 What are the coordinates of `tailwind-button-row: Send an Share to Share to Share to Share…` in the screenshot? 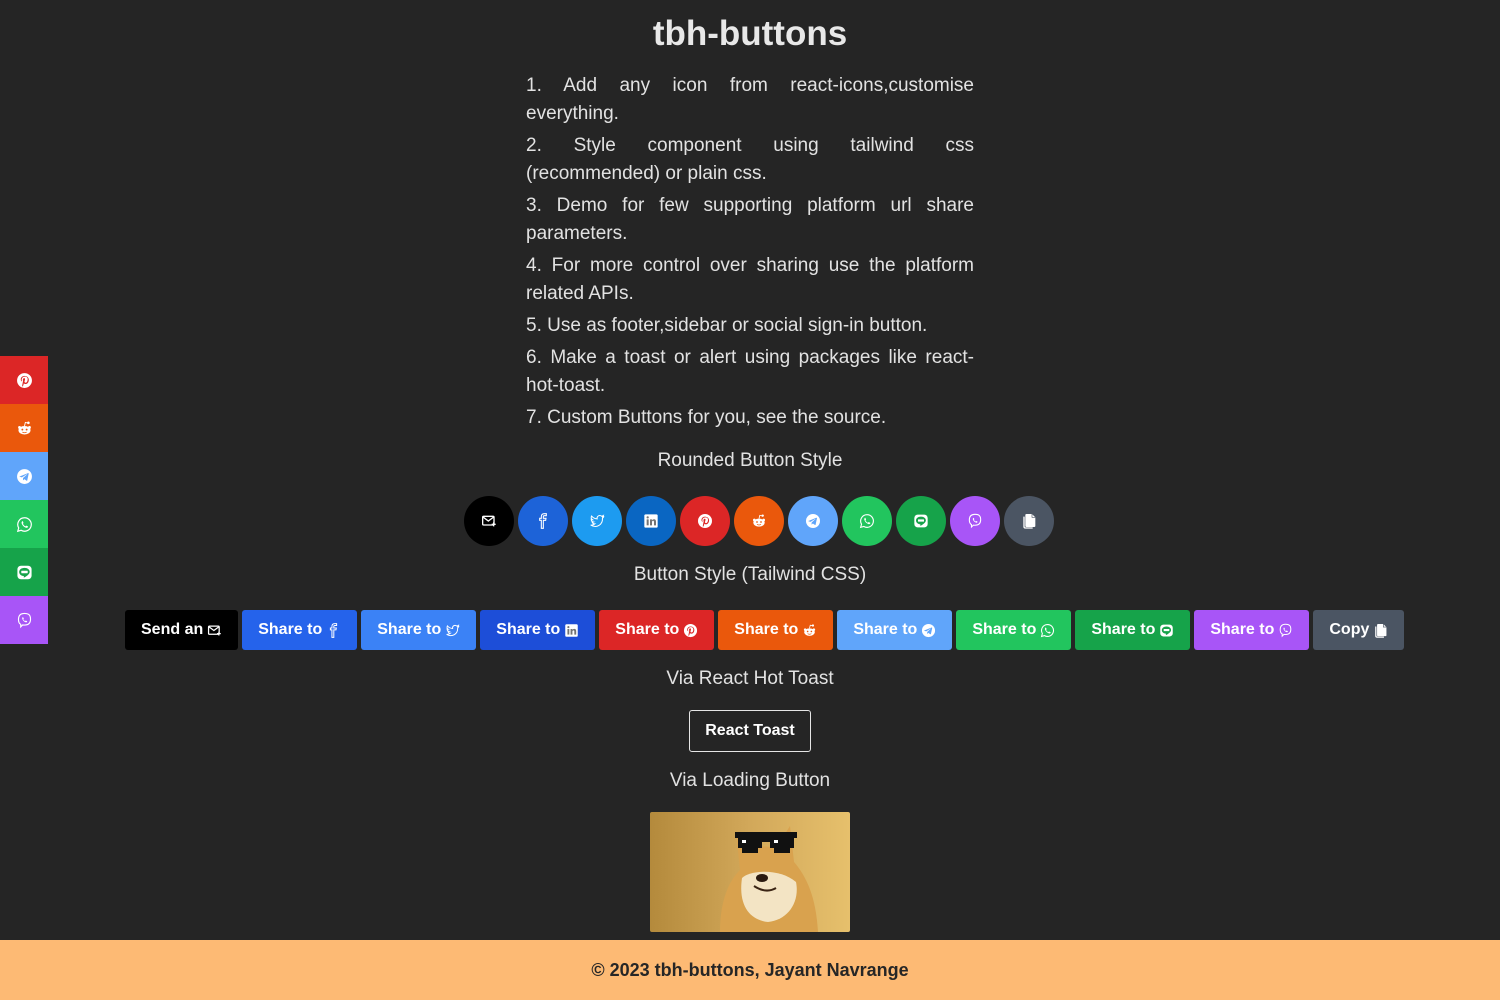 It's located at (765, 630).